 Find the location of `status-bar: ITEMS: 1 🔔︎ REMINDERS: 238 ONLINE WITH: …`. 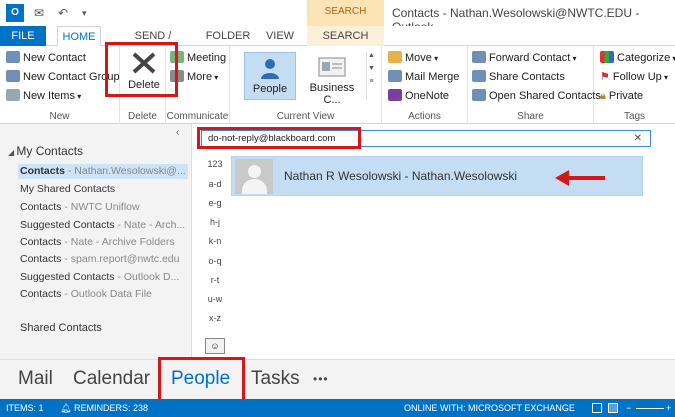

status-bar: ITEMS: 1 🔔︎ REMINDERS: 238 ONLINE WITH: … is located at coordinates (337, 408).